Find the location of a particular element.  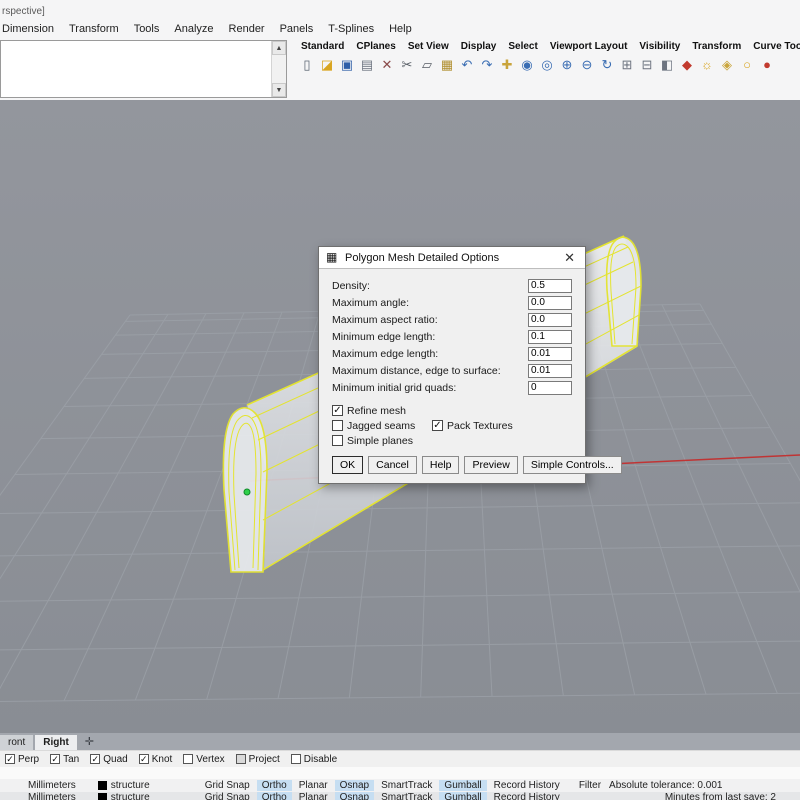

zoom-dynamic-icon: ◉ is located at coordinates (527, 65).